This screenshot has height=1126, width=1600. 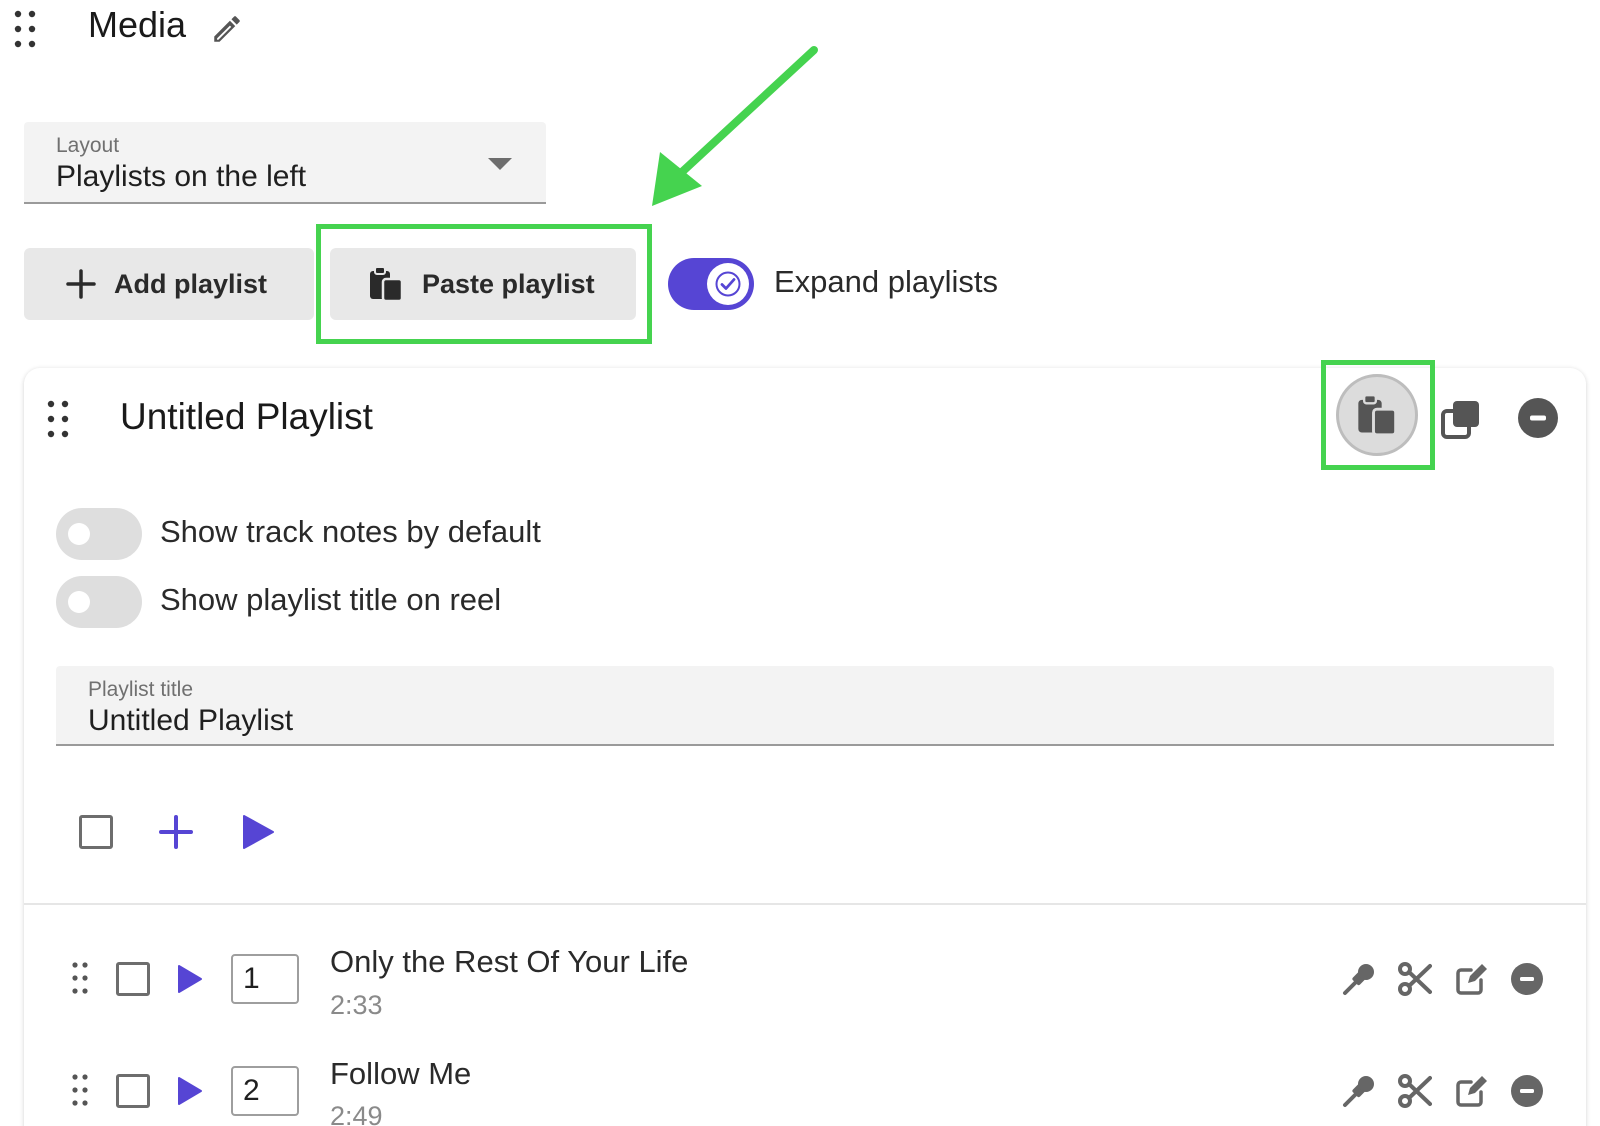 I want to click on divider, so click(x=805, y=904).